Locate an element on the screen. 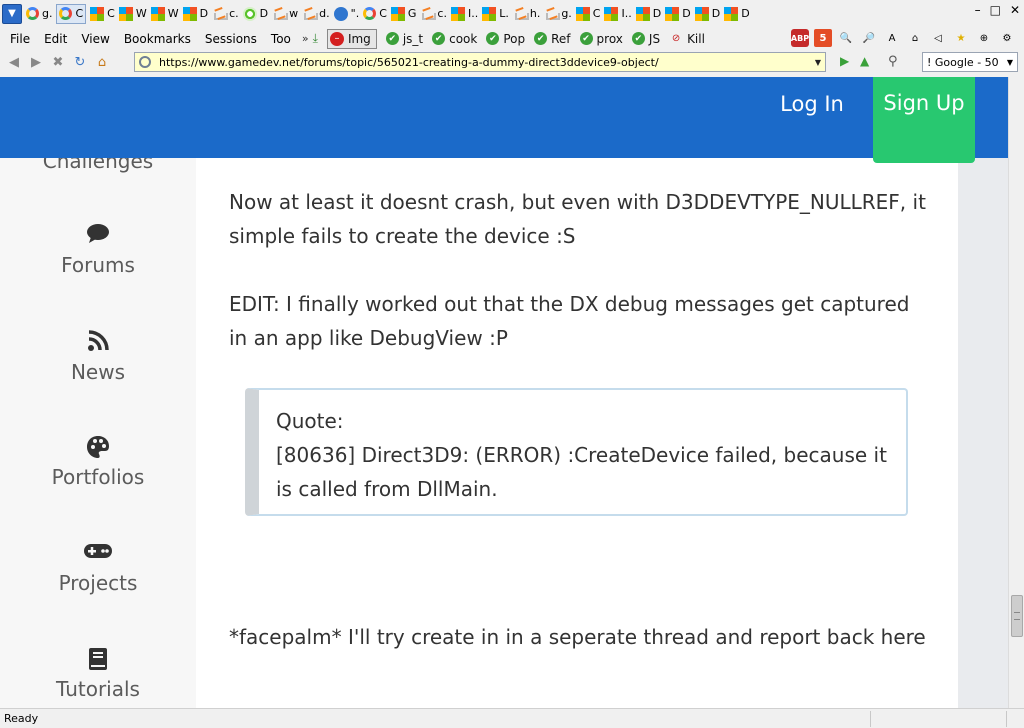 This screenshot has height=728, width=1024. url-dropdown-icon: ▼ is located at coordinates (818, 62).